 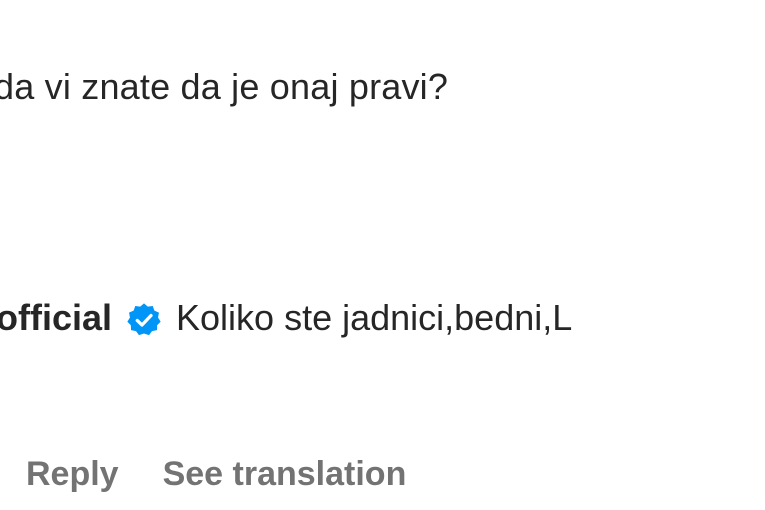 I want to click on comment-actions: Reply See translation, so click(x=216, y=474).